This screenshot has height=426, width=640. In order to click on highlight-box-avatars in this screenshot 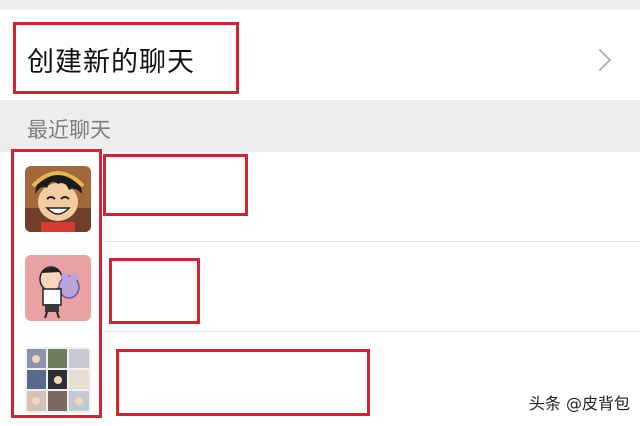, I will do `click(56, 283)`.